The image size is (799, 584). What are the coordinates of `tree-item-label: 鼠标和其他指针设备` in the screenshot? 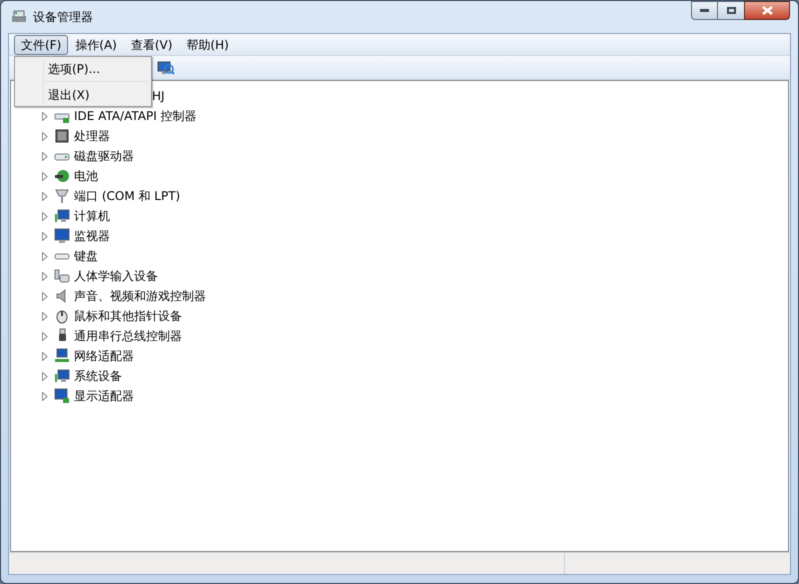 It's located at (128, 316).